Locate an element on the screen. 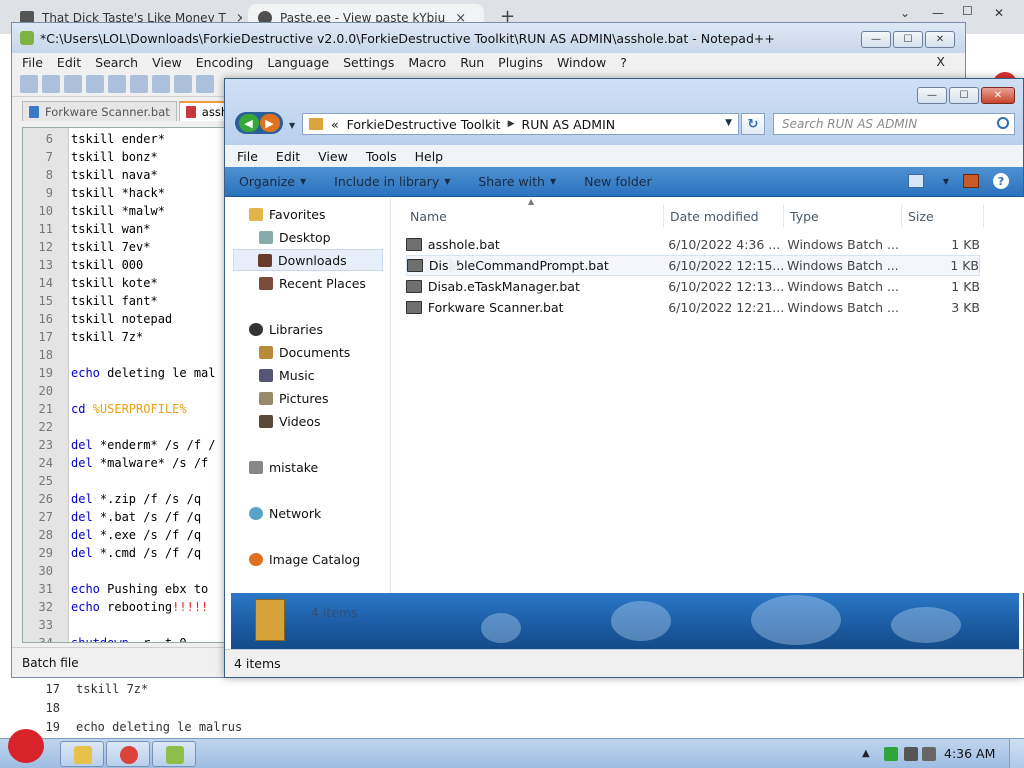 This screenshot has height=768, width=1024. menu-search: Search is located at coordinates (116, 62).